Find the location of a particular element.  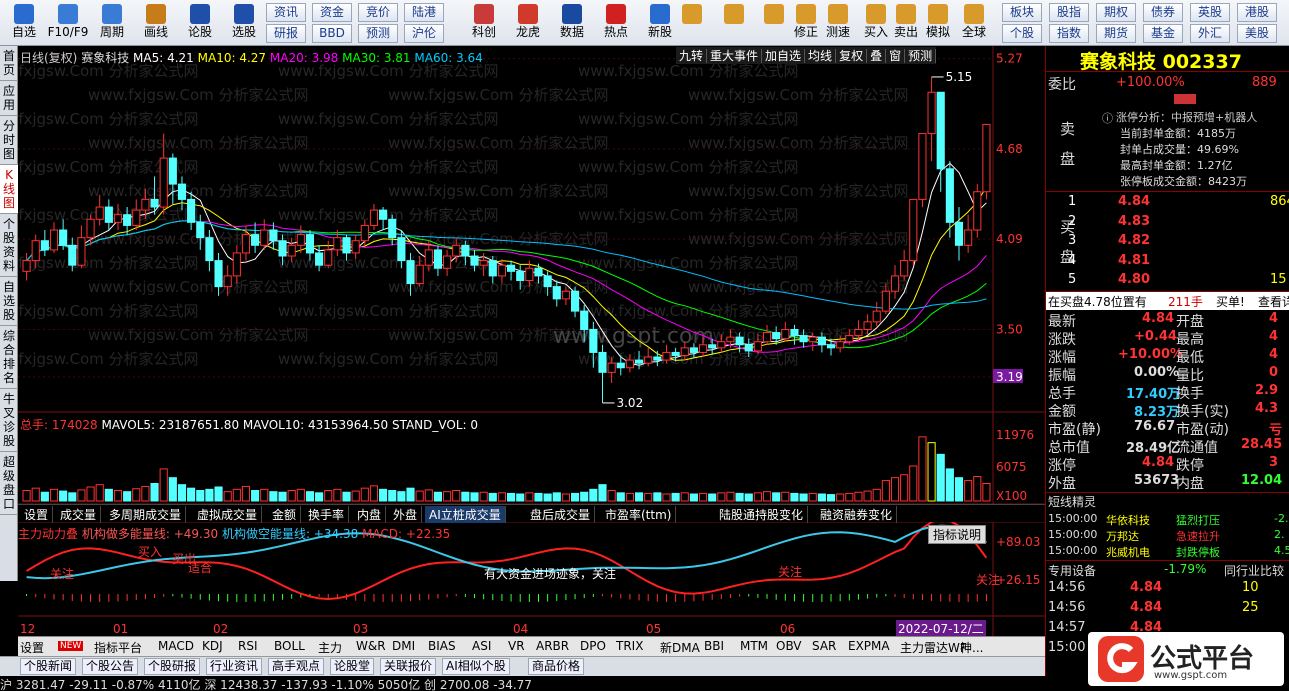

indicator-tab-15: TRIX is located at coordinates (629, 646).